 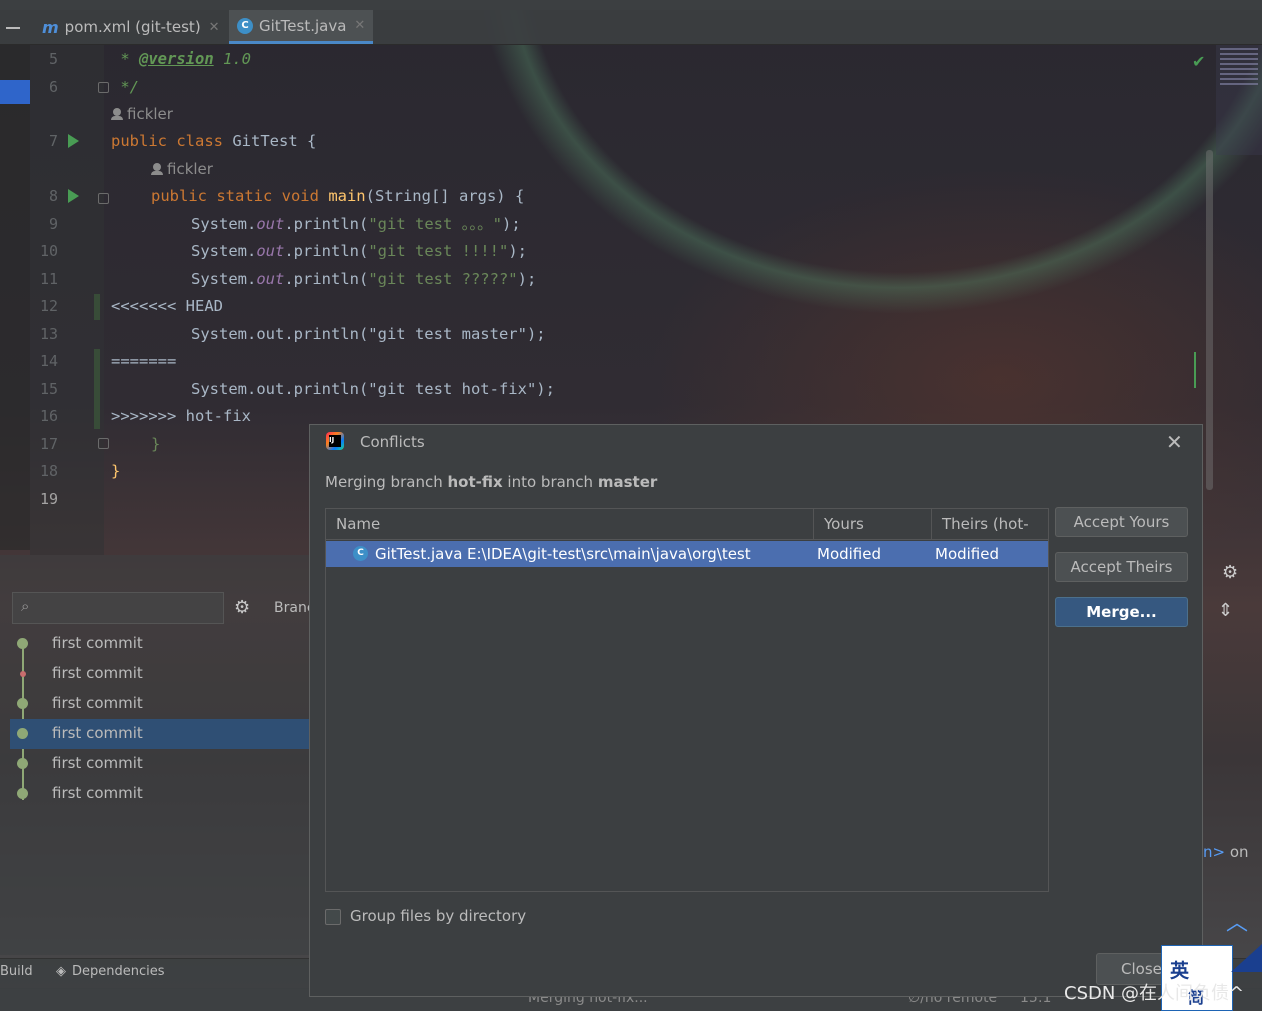 I want to click on code-line: */, so click(x=125, y=87).